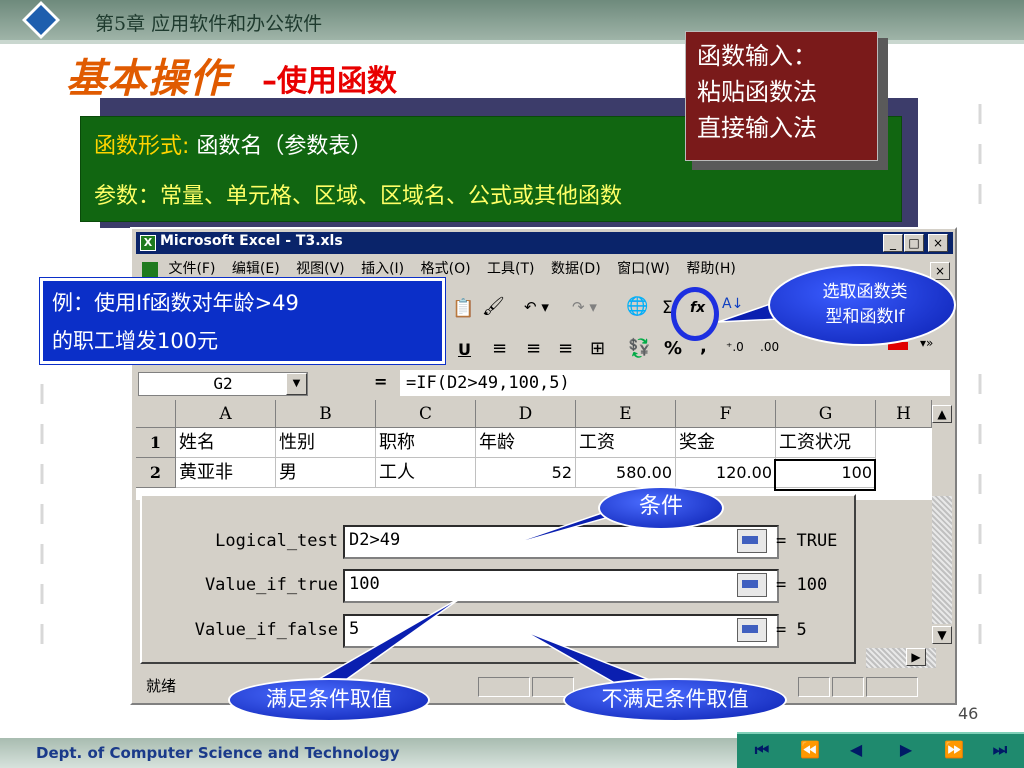 The height and width of the screenshot is (768, 1024). Describe the element at coordinates (726, 414) in the screenshot. I see `column-header: F` at that location.